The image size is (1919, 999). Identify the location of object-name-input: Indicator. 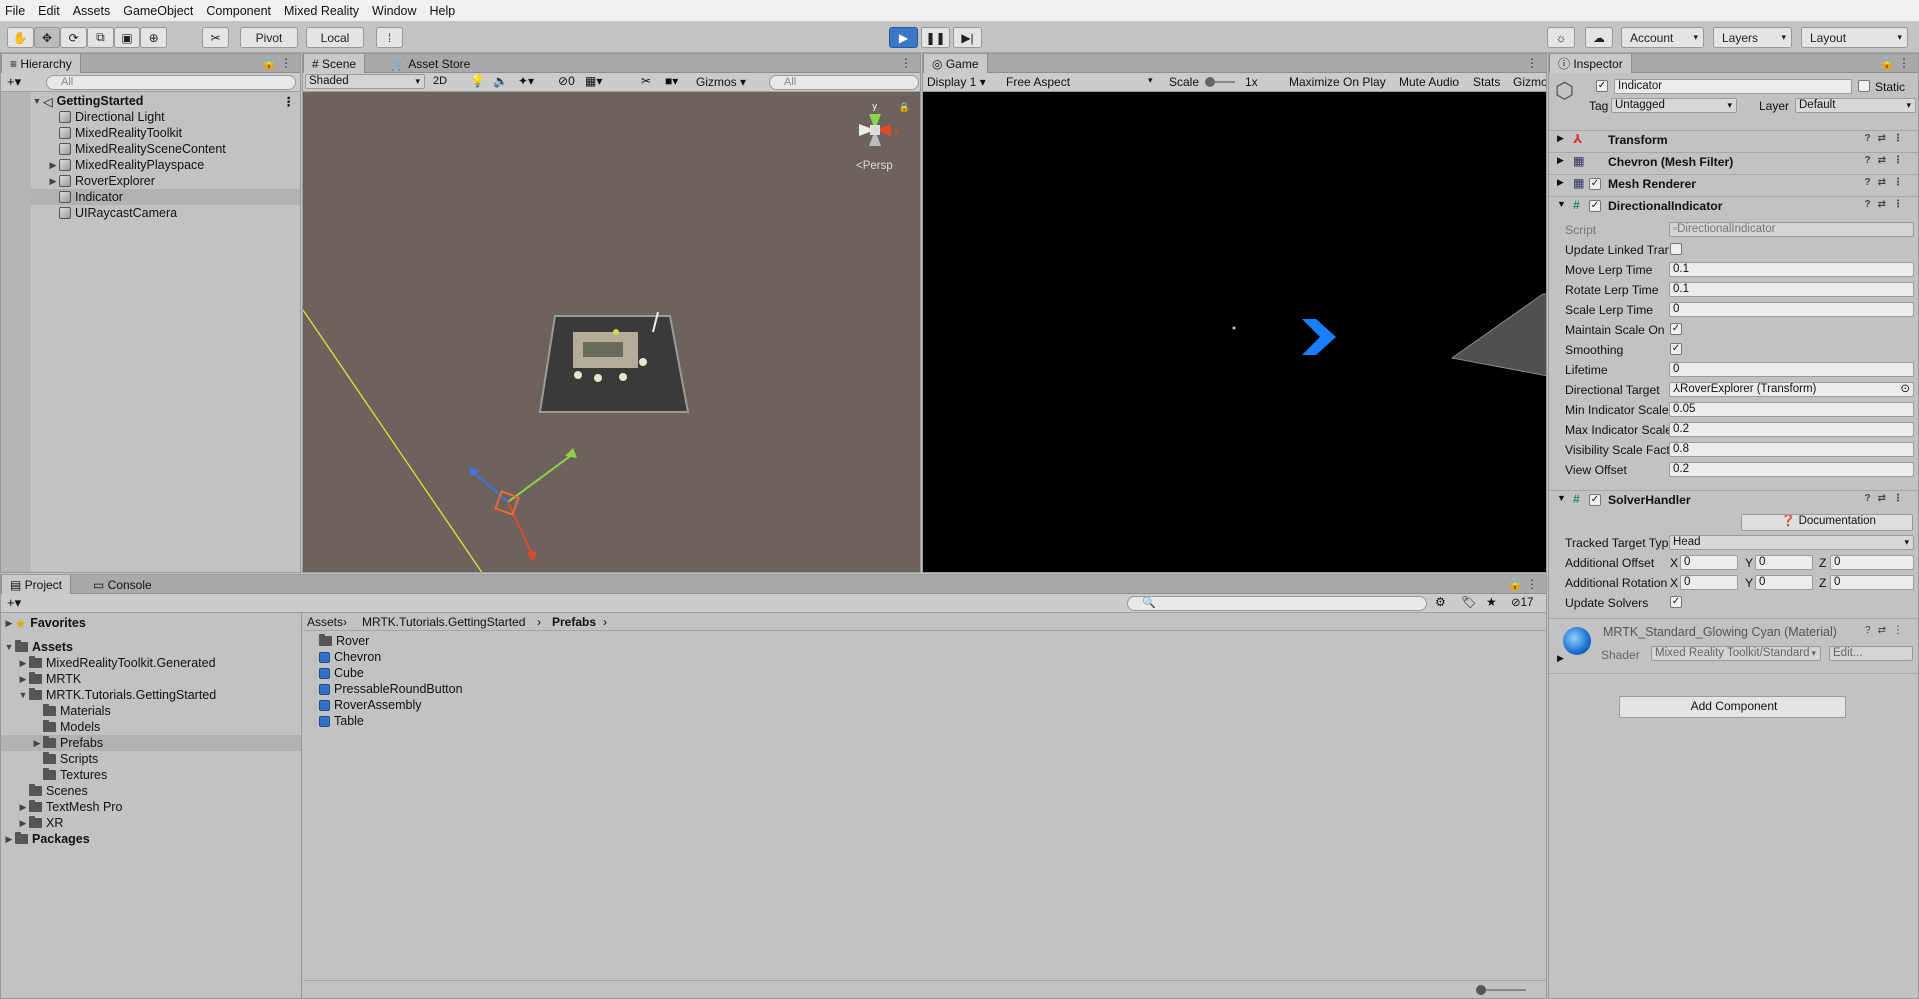
(1733, 86).